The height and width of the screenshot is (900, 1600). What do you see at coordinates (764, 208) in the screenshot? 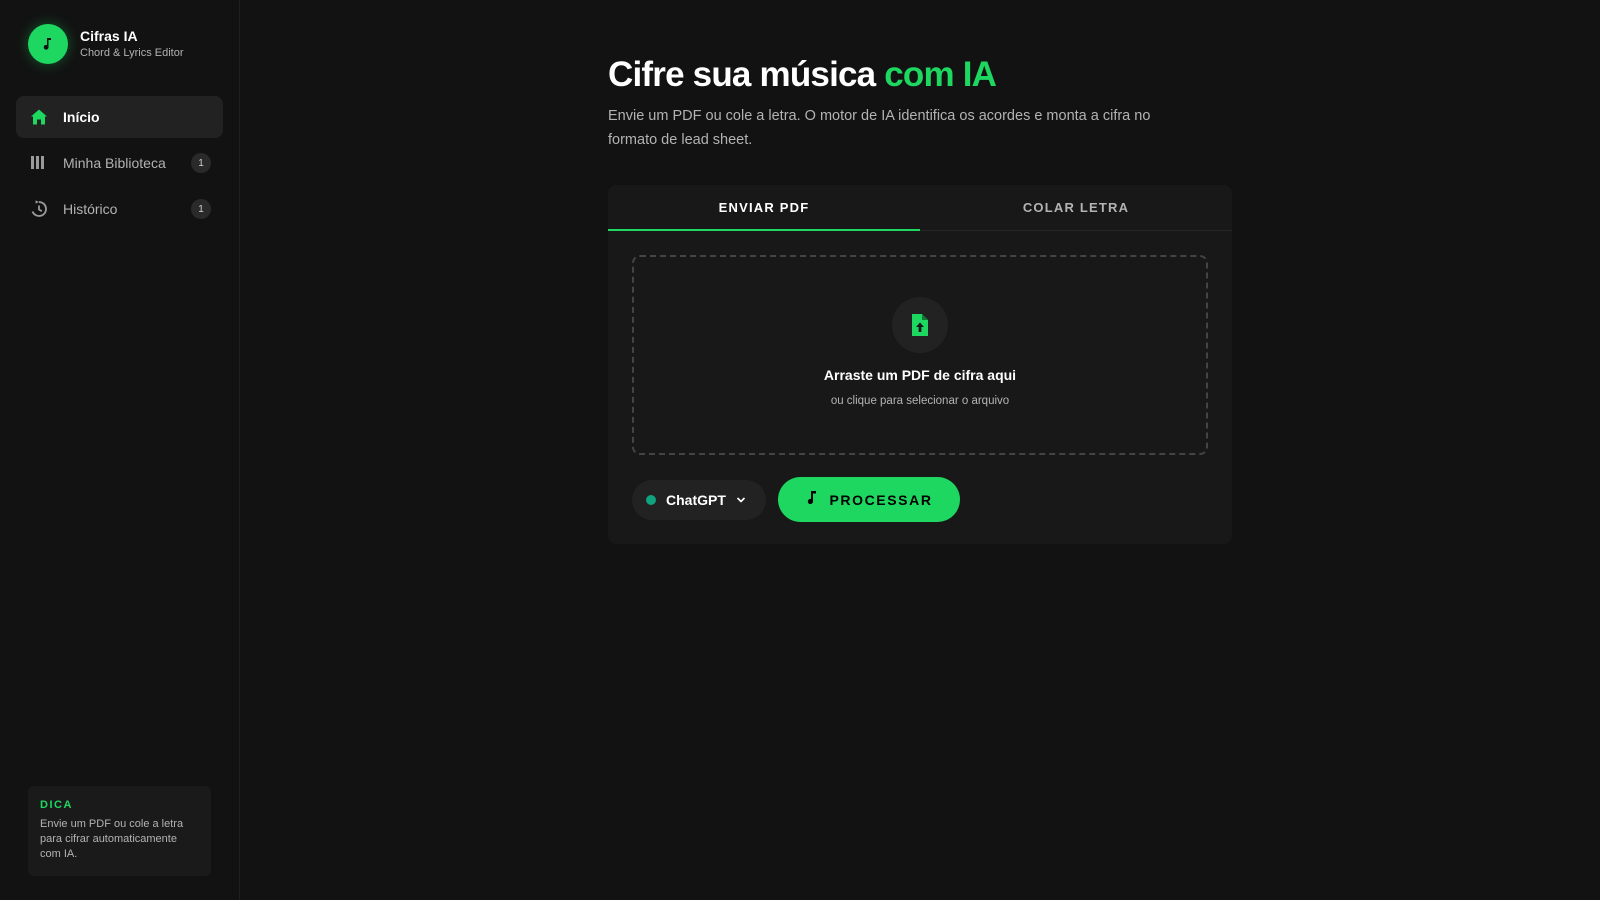
I see `tab-enviar-pdf: ENVIAR PDF` at bounding box center [764, 208].